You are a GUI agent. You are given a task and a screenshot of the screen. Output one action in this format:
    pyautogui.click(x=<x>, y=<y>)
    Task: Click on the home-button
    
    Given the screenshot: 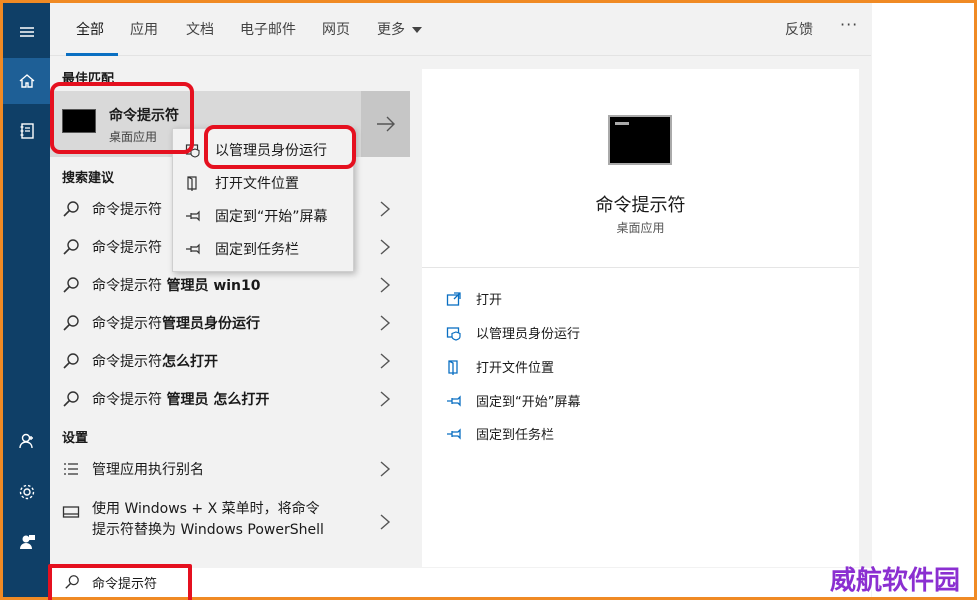 What is the action you would take?
    pyautogui.click(x=26, y=81)
    